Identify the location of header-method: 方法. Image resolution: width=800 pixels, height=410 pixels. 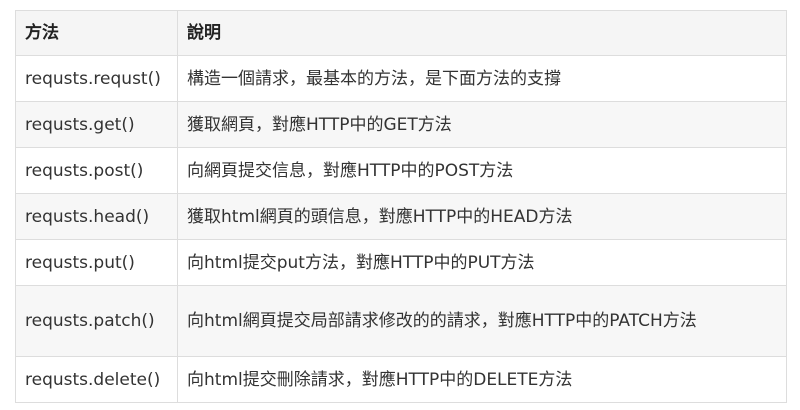
(96, 33).